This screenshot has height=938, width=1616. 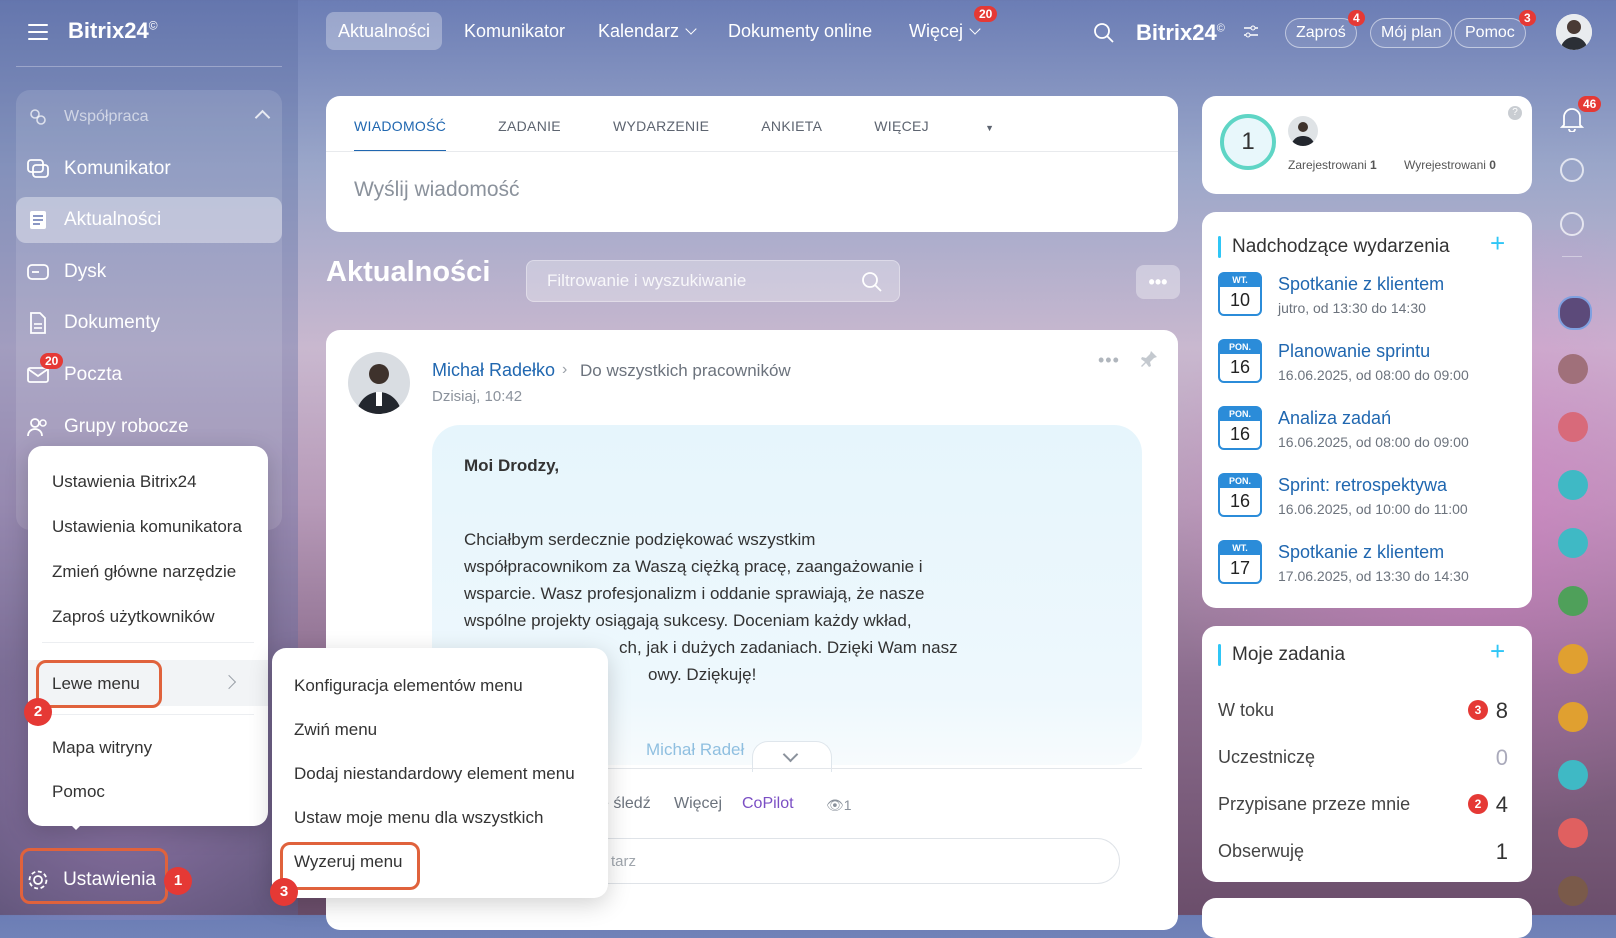 I want to click on author-avatar, so click(x=379, y=383).